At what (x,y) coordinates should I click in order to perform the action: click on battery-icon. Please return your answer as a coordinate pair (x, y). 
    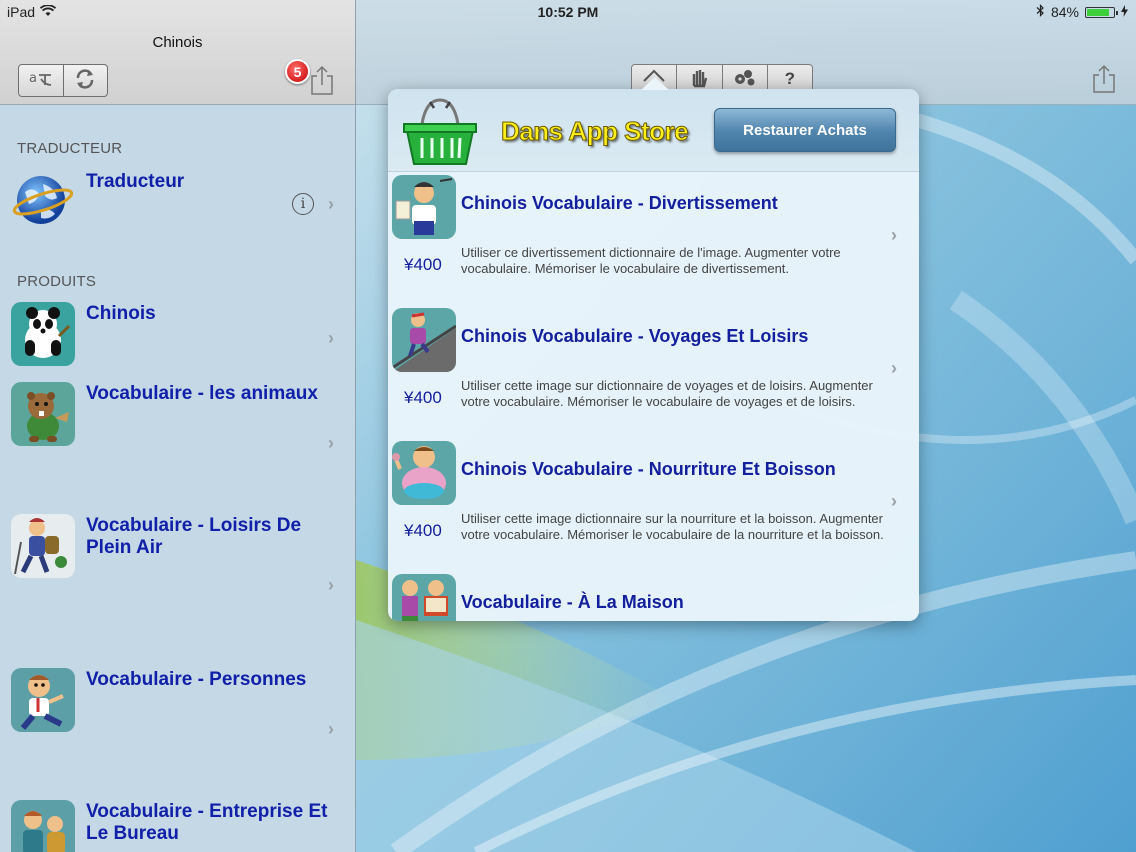
    Looking at the image, I should click on (1101, 12).